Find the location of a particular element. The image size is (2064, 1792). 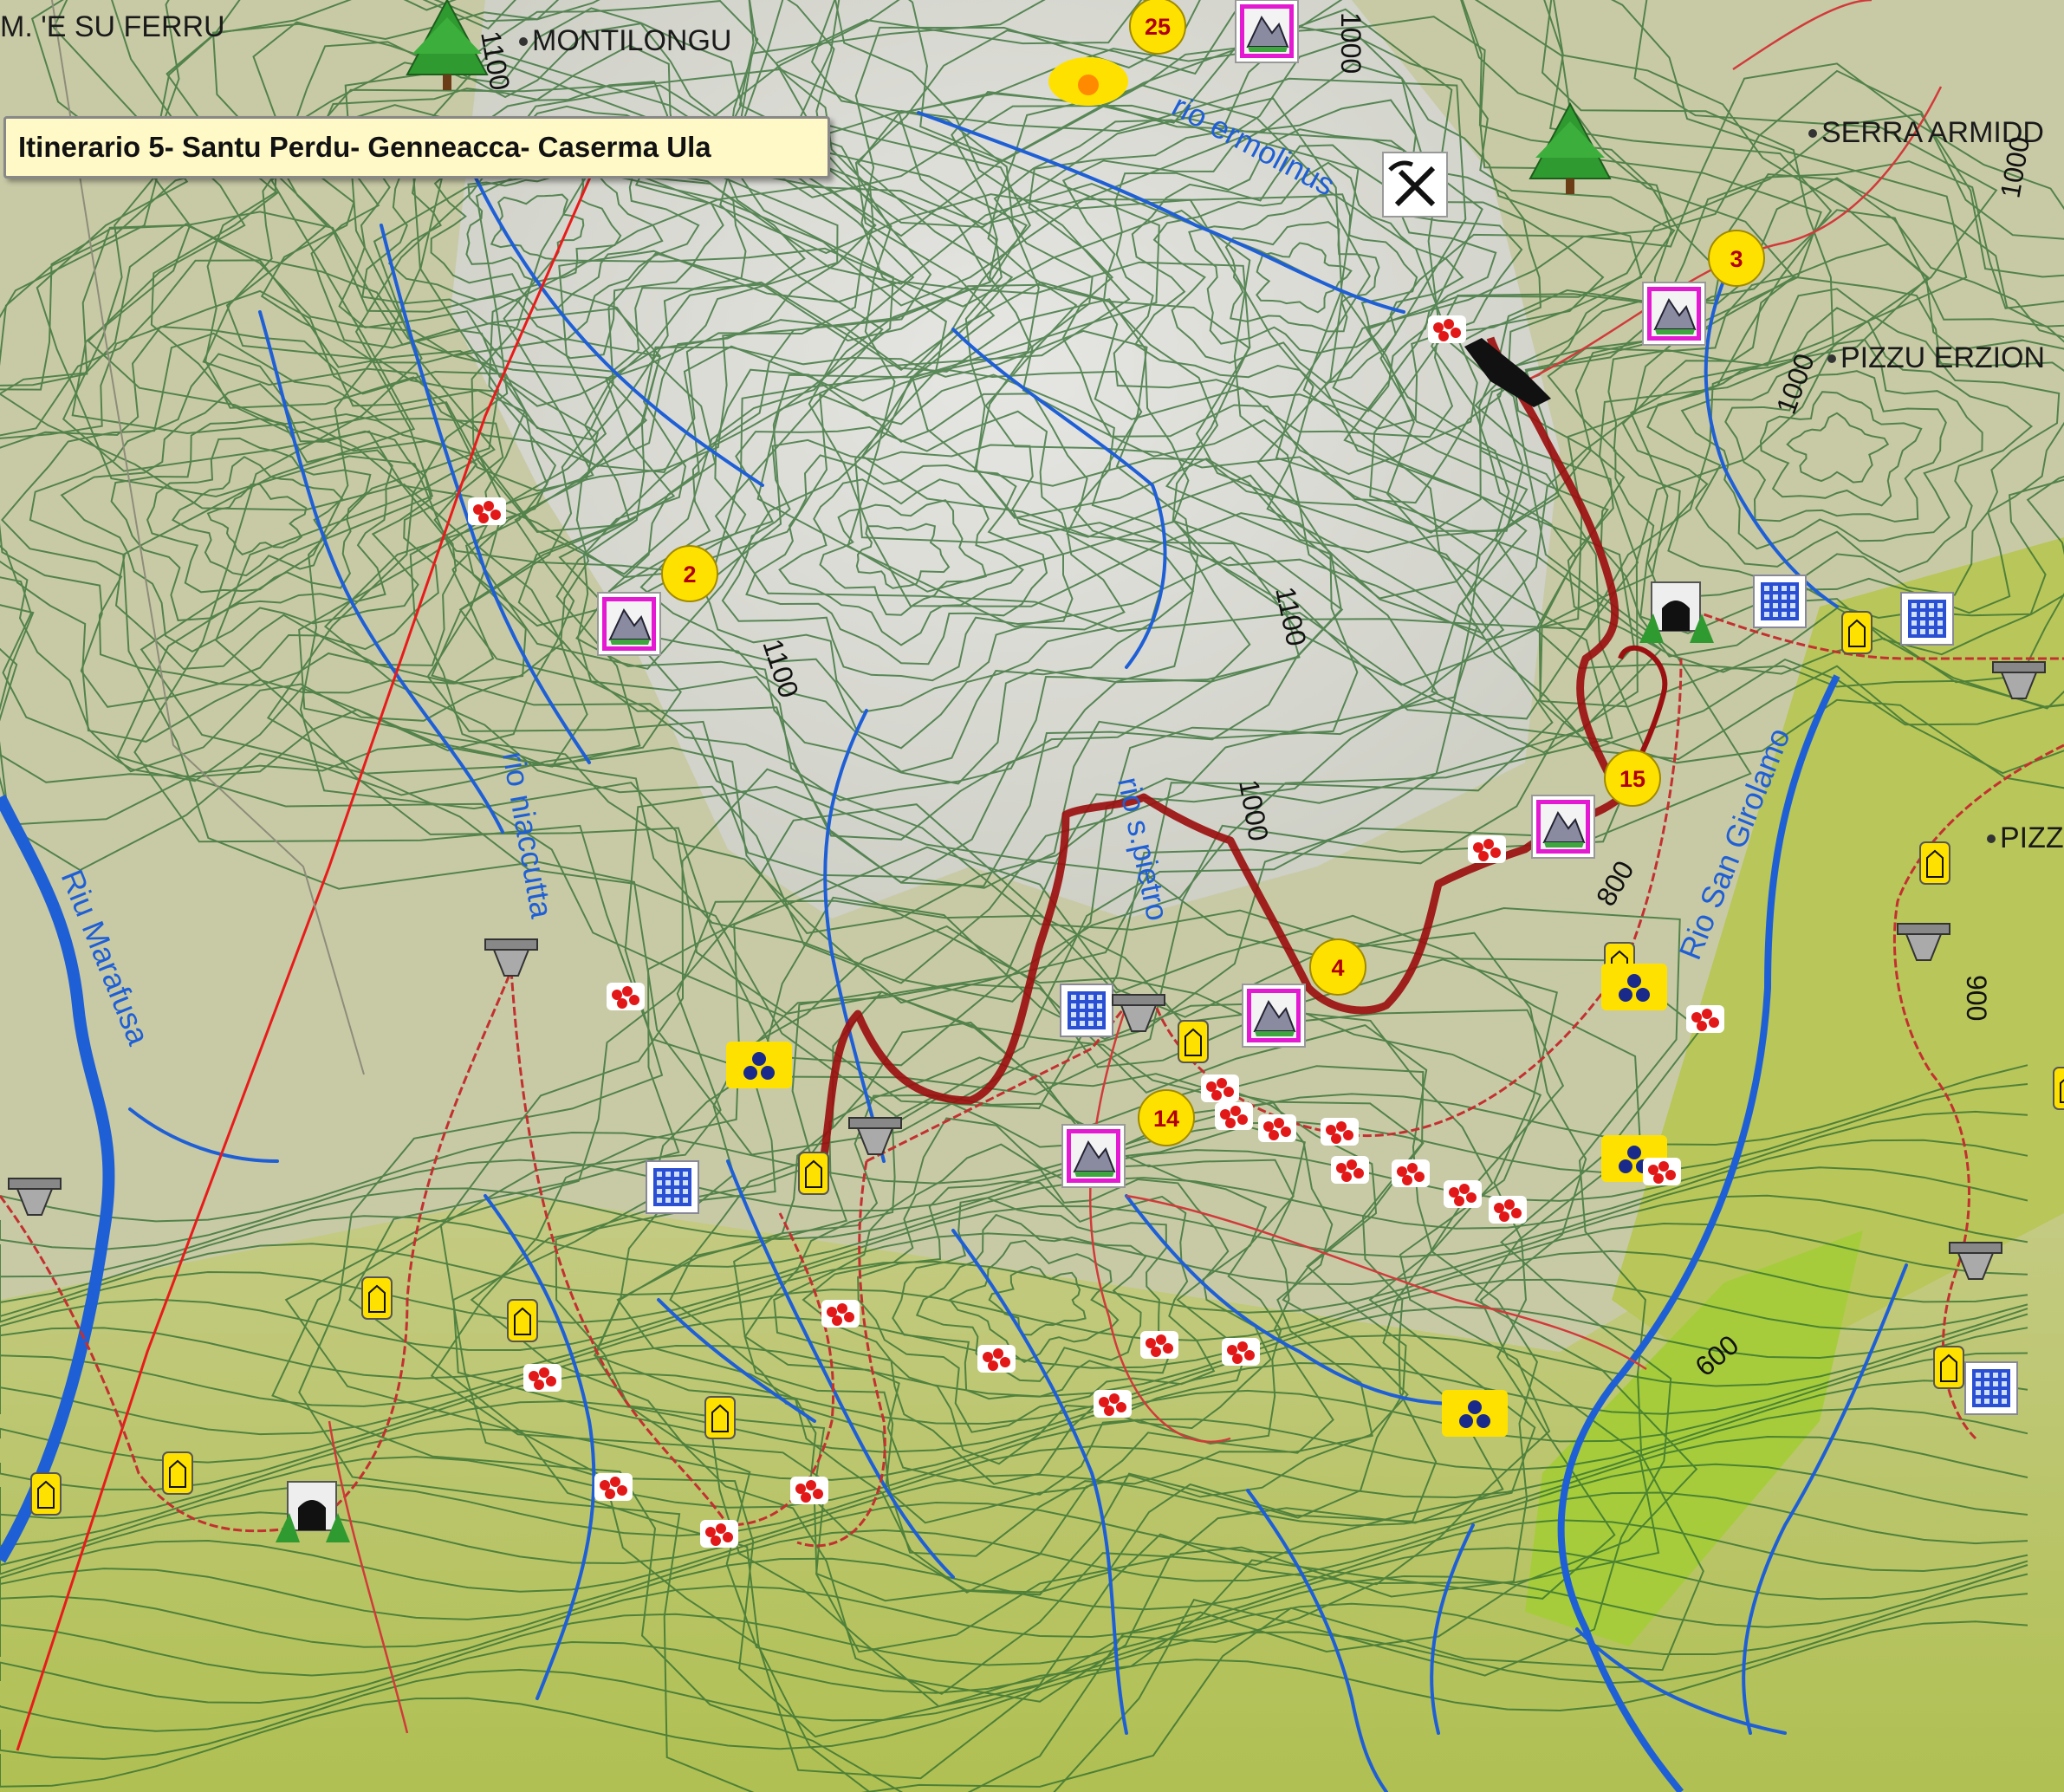

waypoint-number: 2 is located at coordinates (689, 575).